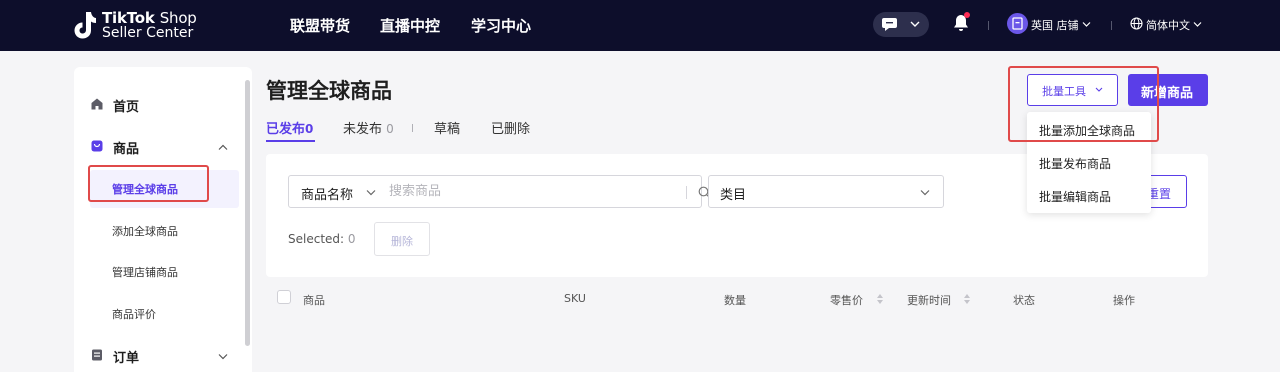  What do you see at coordinates (97, 355) in the screenshot?
I see `orders-icon` at bounding box center [97, 355].